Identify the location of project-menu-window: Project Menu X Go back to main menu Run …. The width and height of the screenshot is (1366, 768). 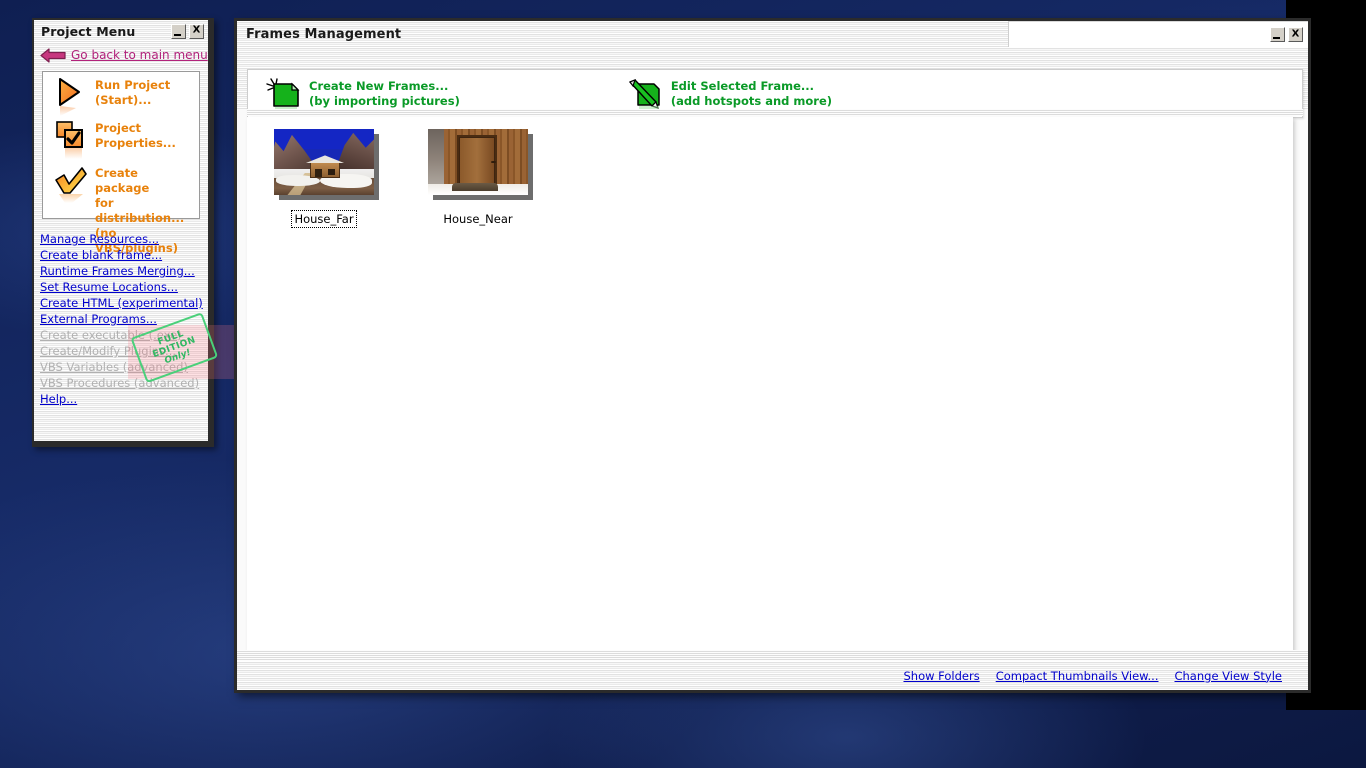
(136, 232).